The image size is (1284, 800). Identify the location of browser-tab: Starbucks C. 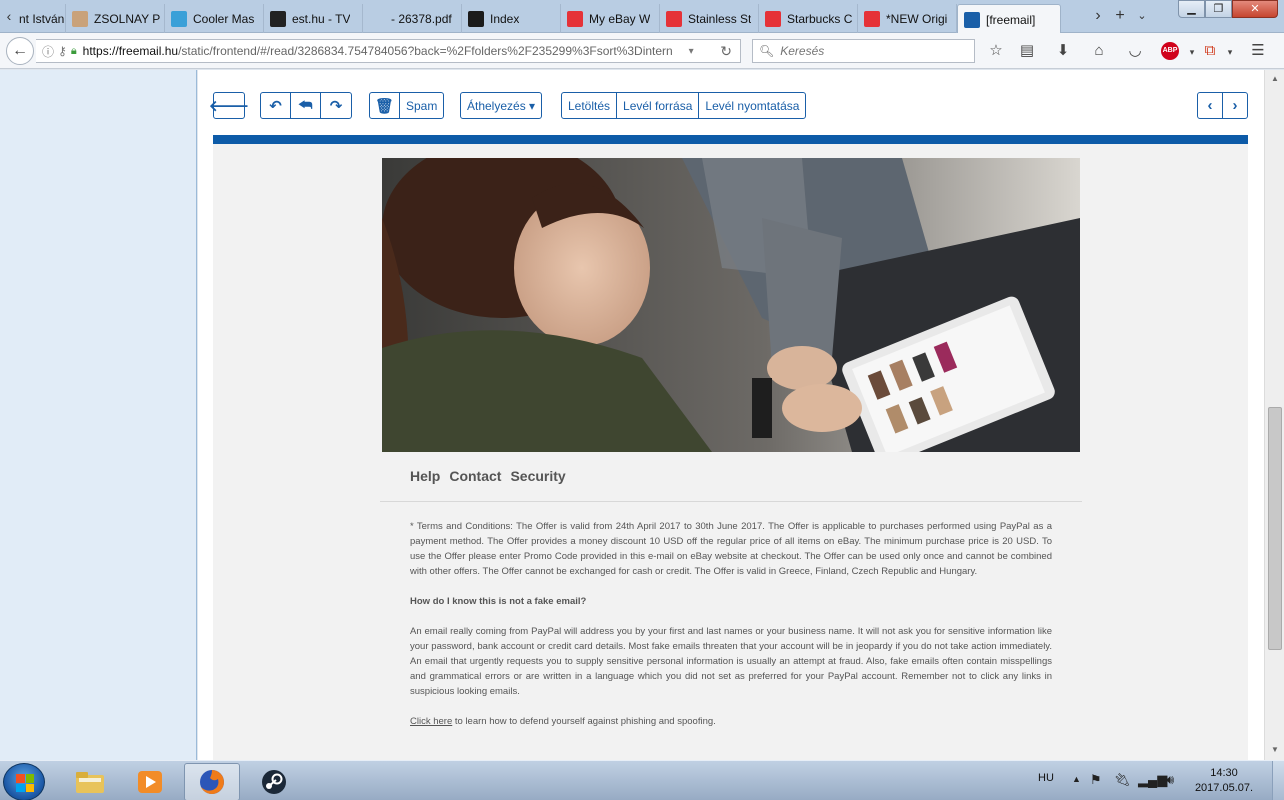
(808, 18).